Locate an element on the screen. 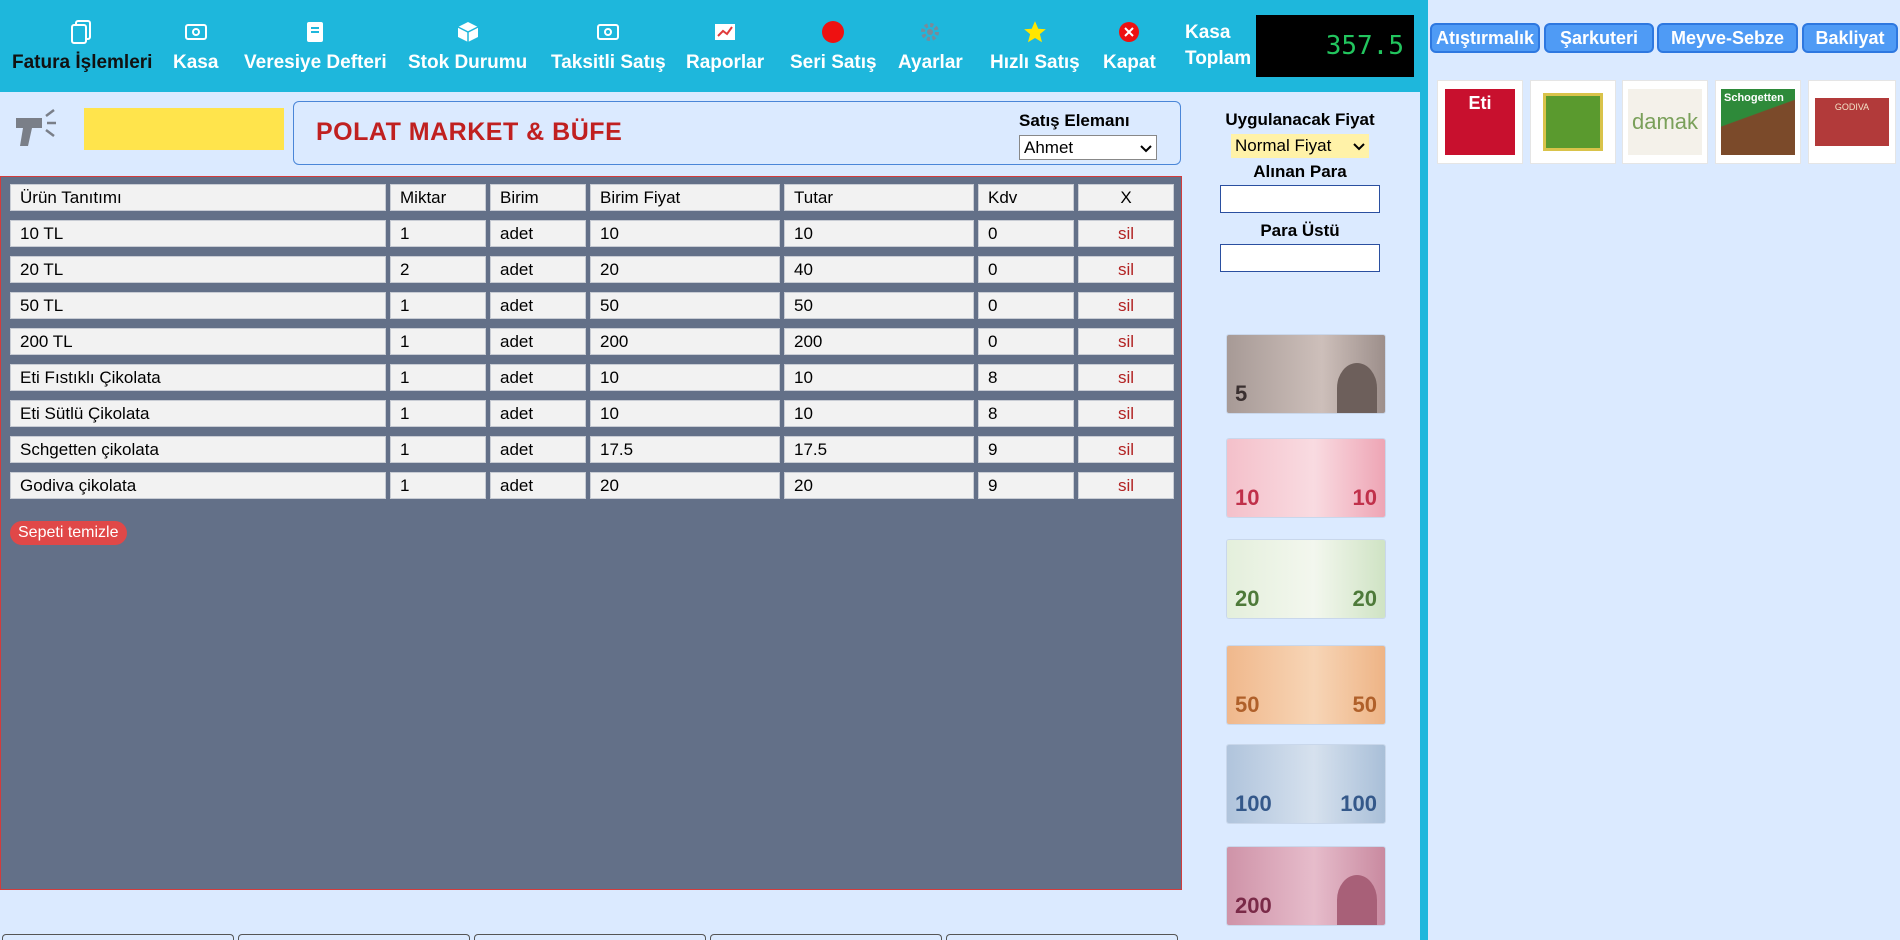 The width and height of the screenshot is (1900, 940). category-bakliyat: Bakliyat is located at coordinates (1850, 38).